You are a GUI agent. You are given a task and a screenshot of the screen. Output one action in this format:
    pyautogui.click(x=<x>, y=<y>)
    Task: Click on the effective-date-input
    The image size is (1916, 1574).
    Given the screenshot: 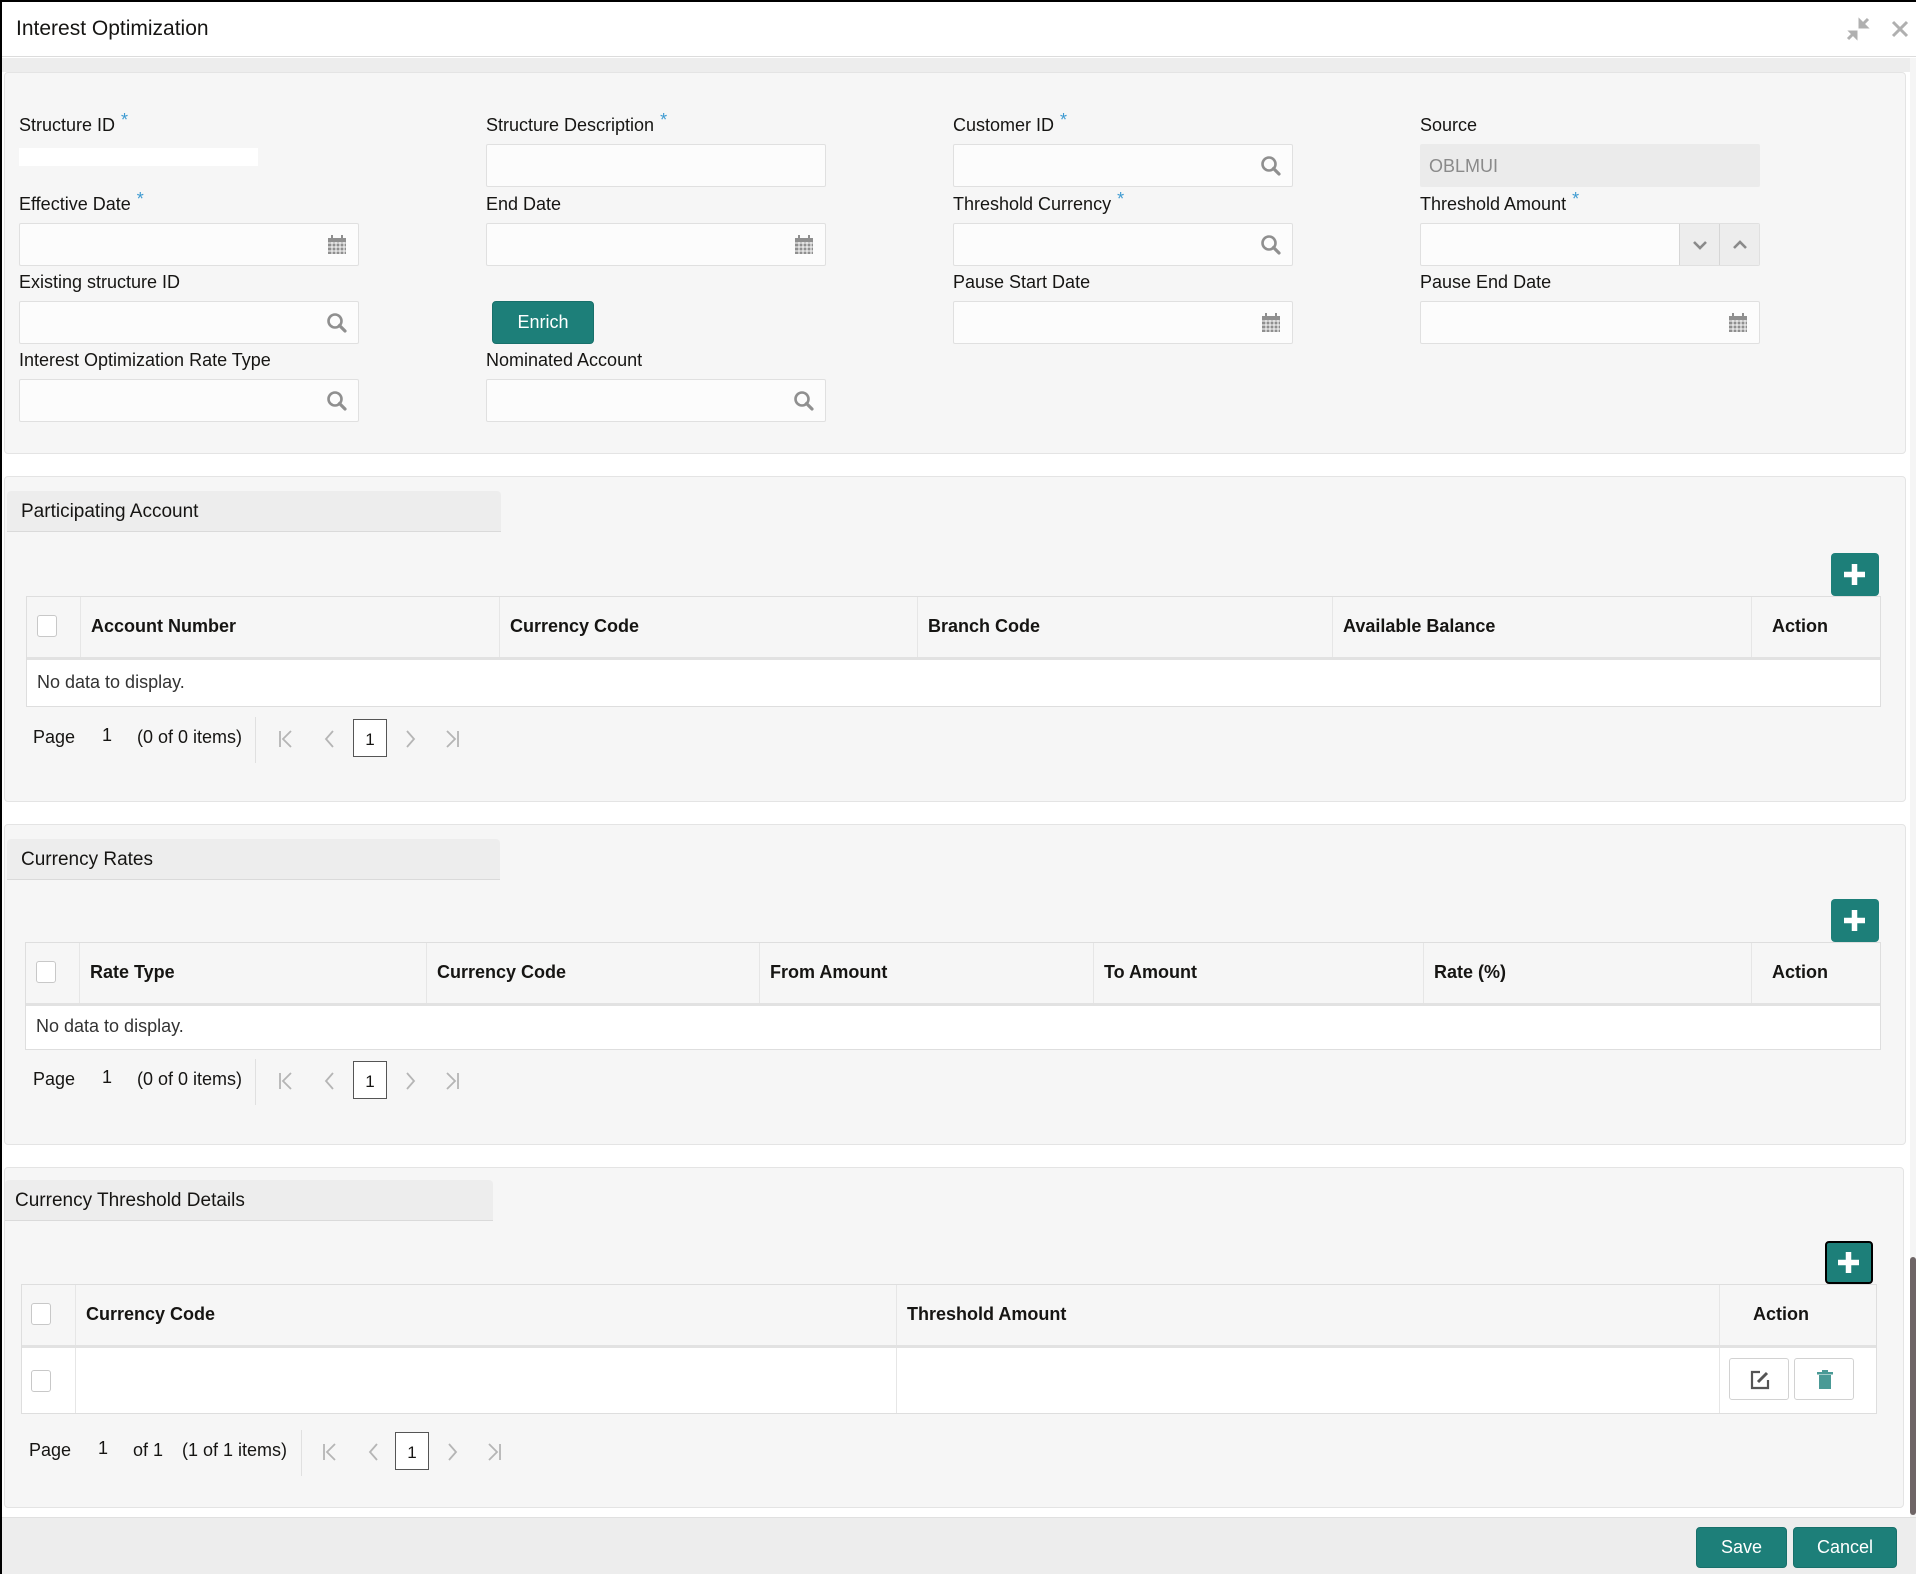 What is the action you would take?
    pyautogui.click(x=189, y=244)
    